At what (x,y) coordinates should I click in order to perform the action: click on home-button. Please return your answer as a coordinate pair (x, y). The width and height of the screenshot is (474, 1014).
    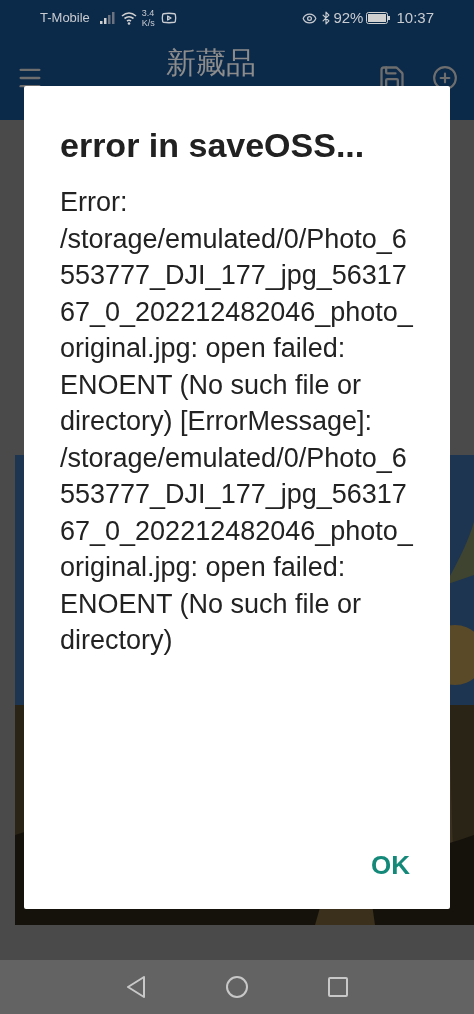
    Looking at the image, I should click on (237, 987).